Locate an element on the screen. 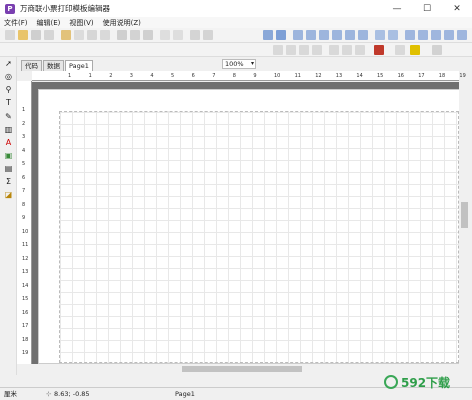 This screenshot has width=472, height=400. ruler-tick-label: 5 is located at coordinates (173, 76).